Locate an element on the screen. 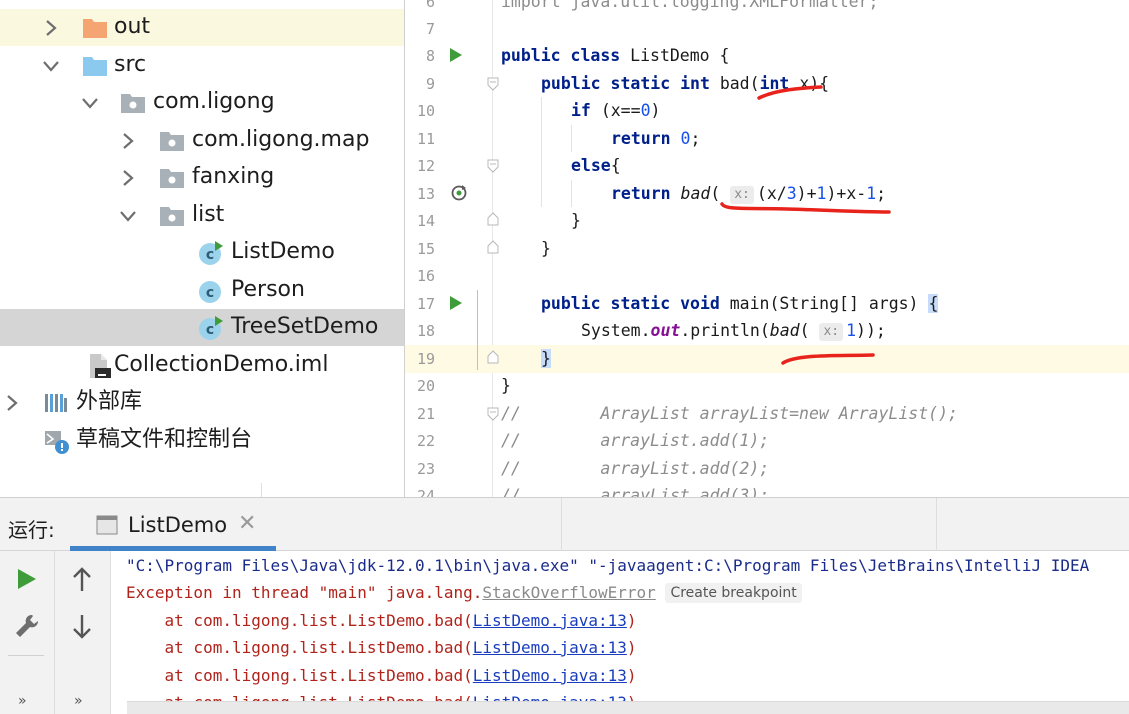 This screenshot has width=1129, height=714. code-token: 3 is located at coordinates (791, 193).